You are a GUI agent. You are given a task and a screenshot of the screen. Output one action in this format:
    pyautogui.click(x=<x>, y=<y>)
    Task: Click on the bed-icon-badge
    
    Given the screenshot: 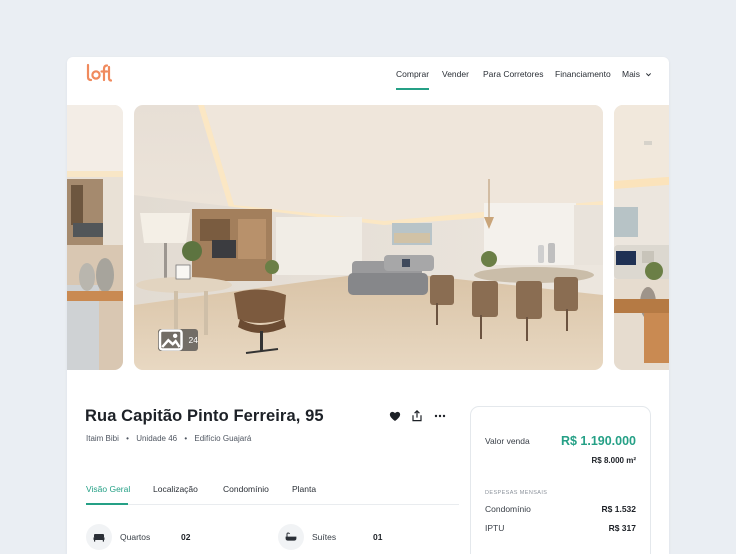 What is the action you would take?
    pyautogui.click(x=99, y=537)
    